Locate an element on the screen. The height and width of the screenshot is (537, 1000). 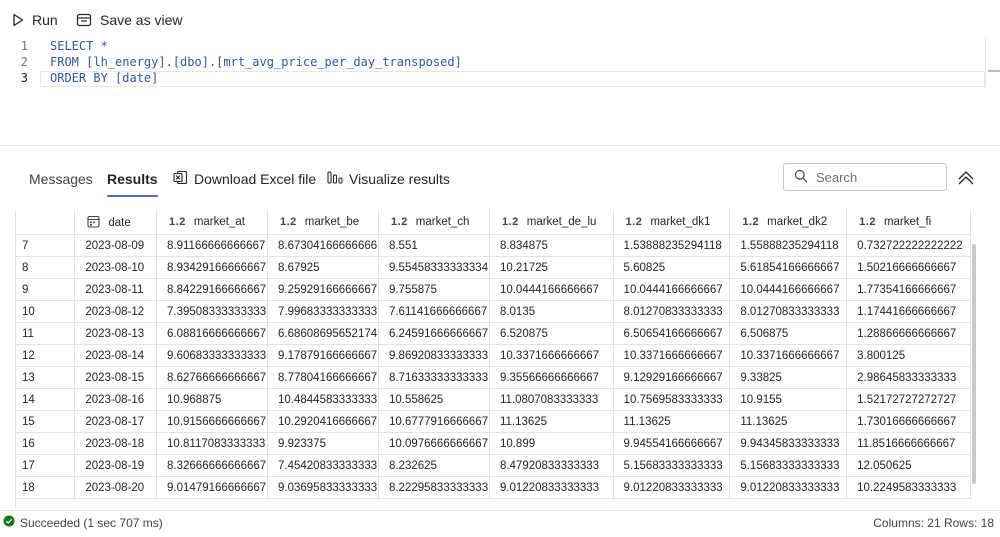
table-cell: 6.68608695652174 is located at coordinates (323, 333).